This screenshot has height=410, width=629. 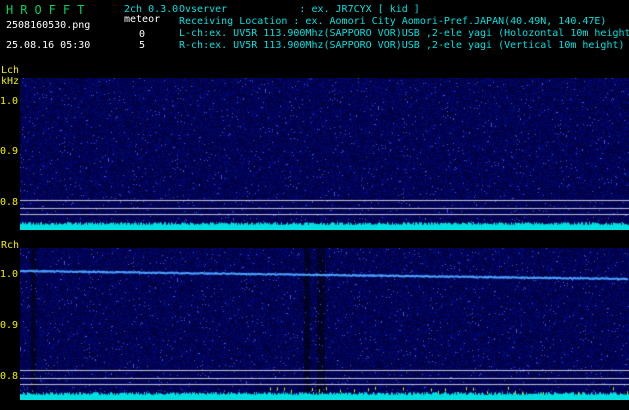 I want to click on file-name: 2508160530.png, so click(x=48, y=25).